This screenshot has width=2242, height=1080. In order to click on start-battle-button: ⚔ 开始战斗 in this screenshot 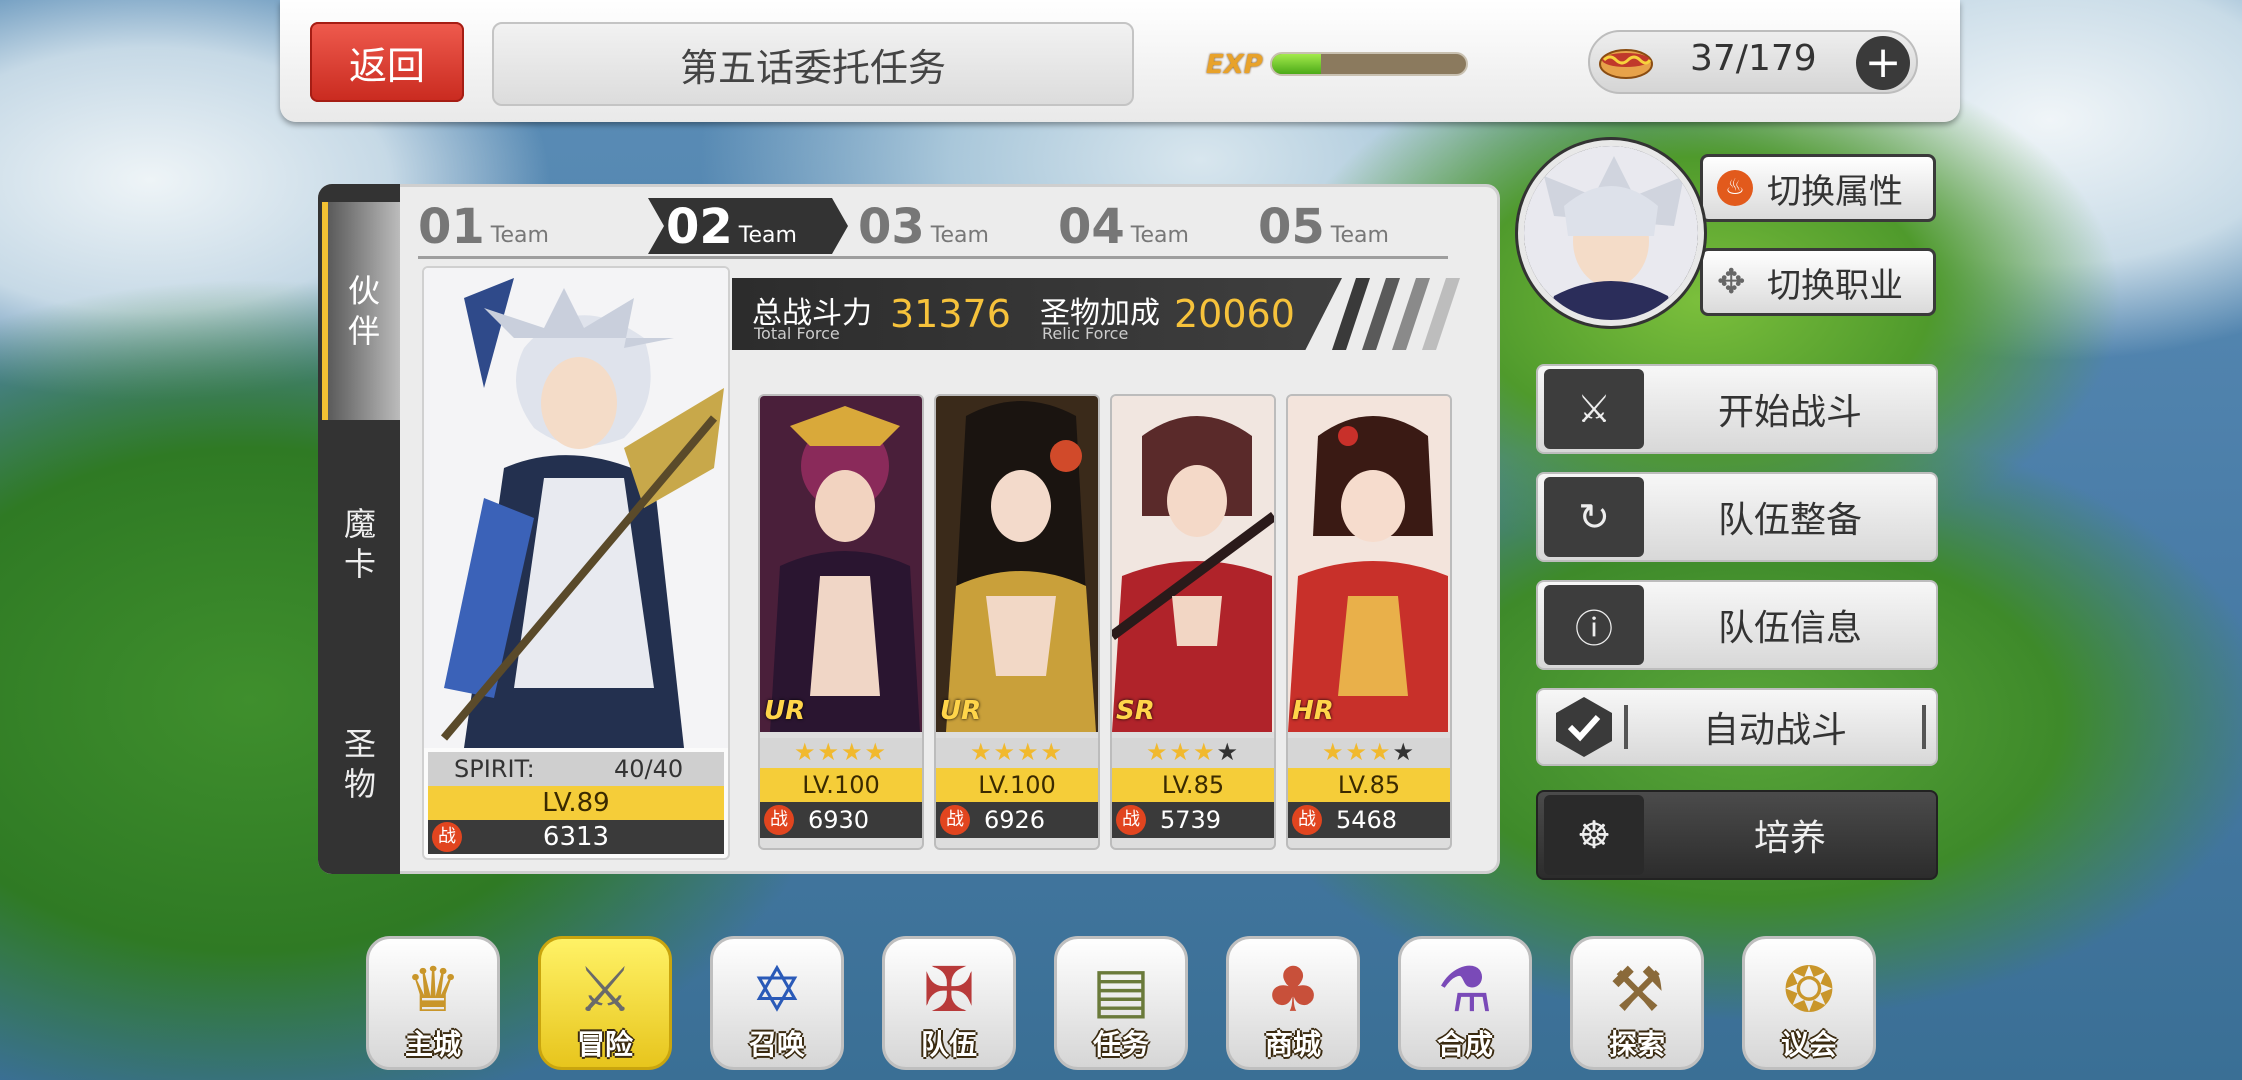, I will do `click(1737, 409)`.